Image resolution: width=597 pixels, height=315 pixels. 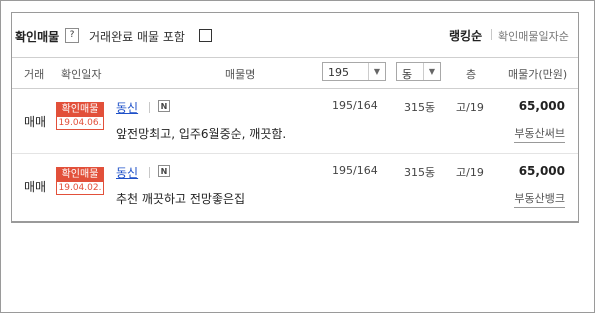 What do you see at coordinates (240, 74) in the screenshot?
I see `header-listing-name: 매물명` at bounding box center [240, 74].